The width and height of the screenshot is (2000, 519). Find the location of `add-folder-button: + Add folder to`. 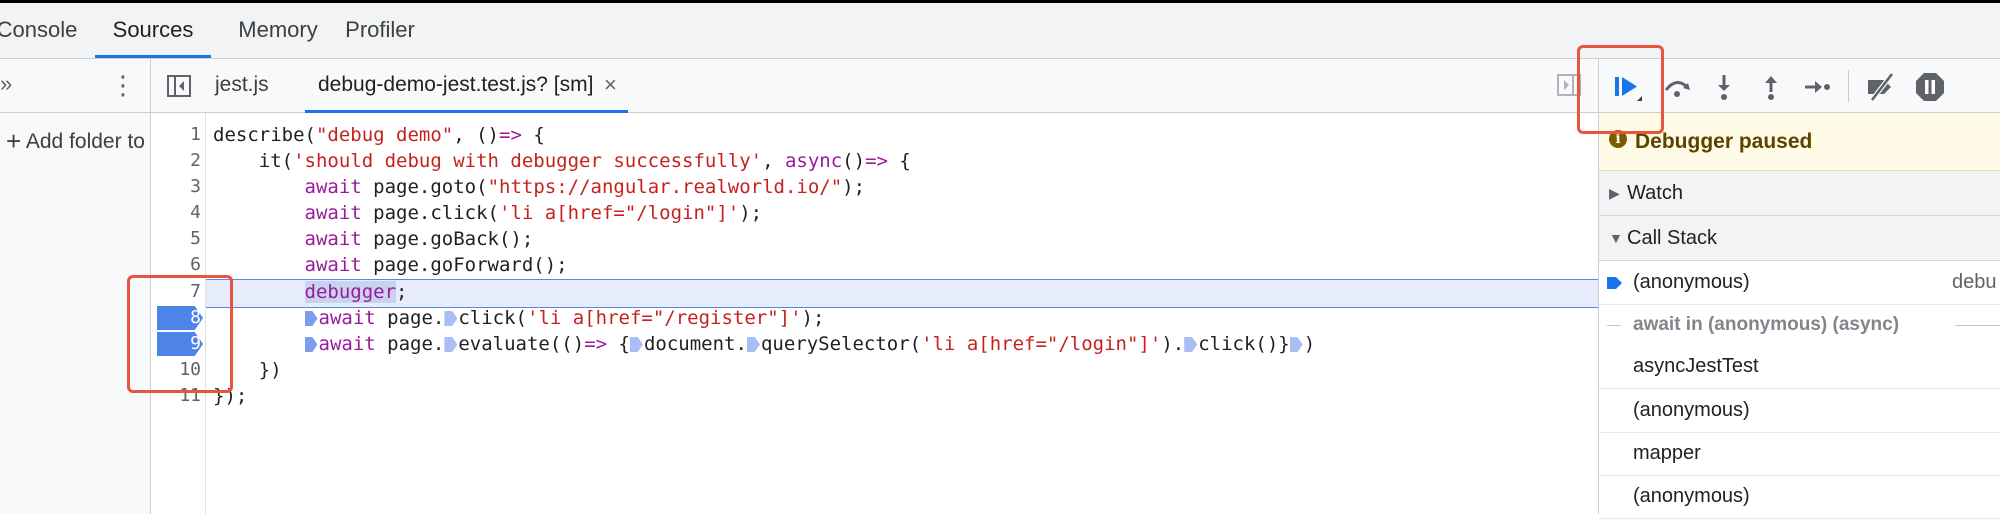

add-folder-button: + Add folder to is located at coordinates (78, 141).